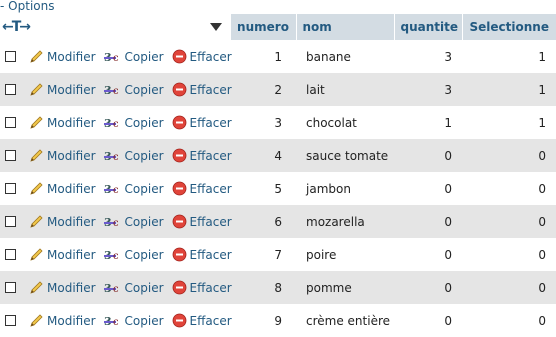 This screenshot has width=556, height=337. Describe the element at coordinates (263, 56) in the screenshot. I see `cell-numero: 1` at that location.